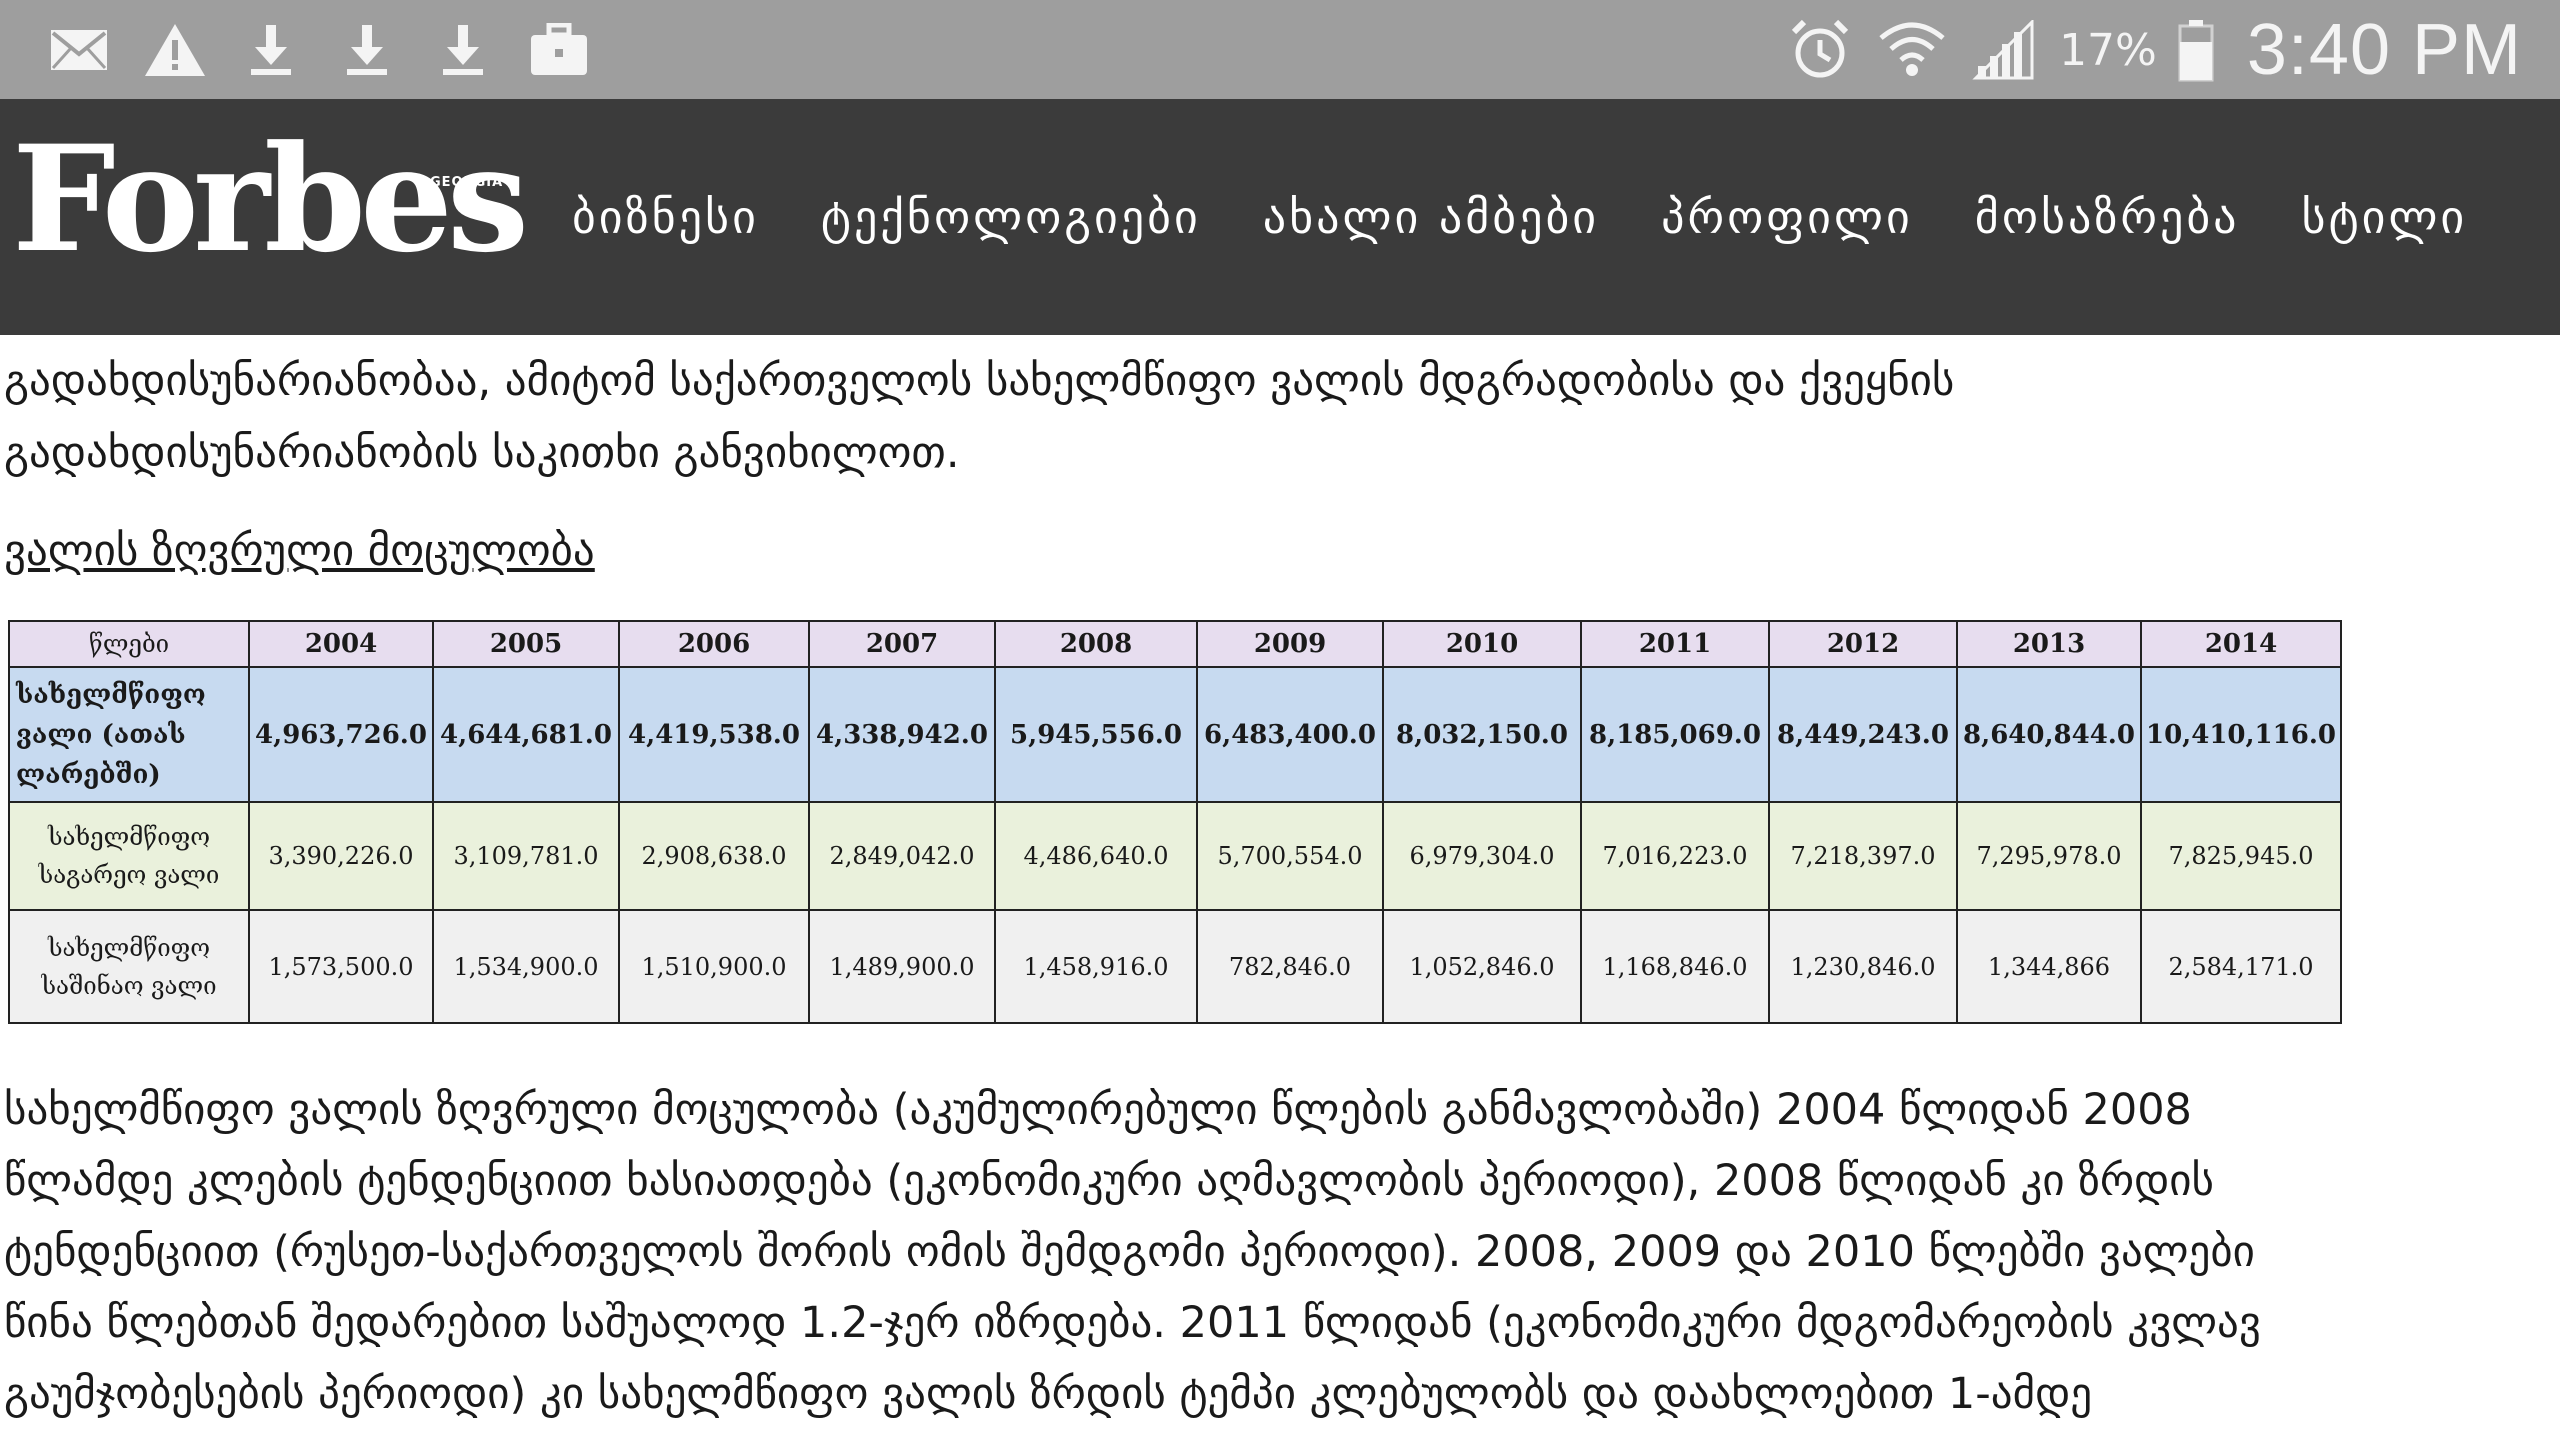  I want to click on logo-text: Forbes, so click(270, 199).